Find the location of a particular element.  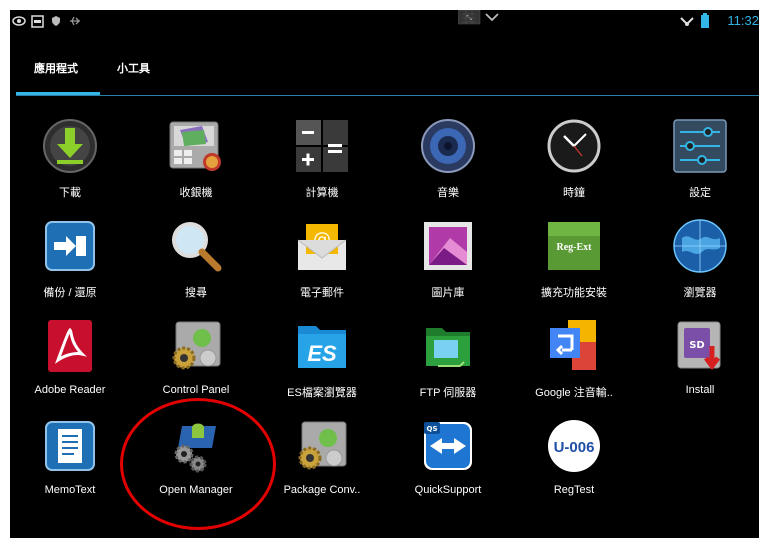

app-package-converter: Package Conv.. is located at coordinates (322, 458).